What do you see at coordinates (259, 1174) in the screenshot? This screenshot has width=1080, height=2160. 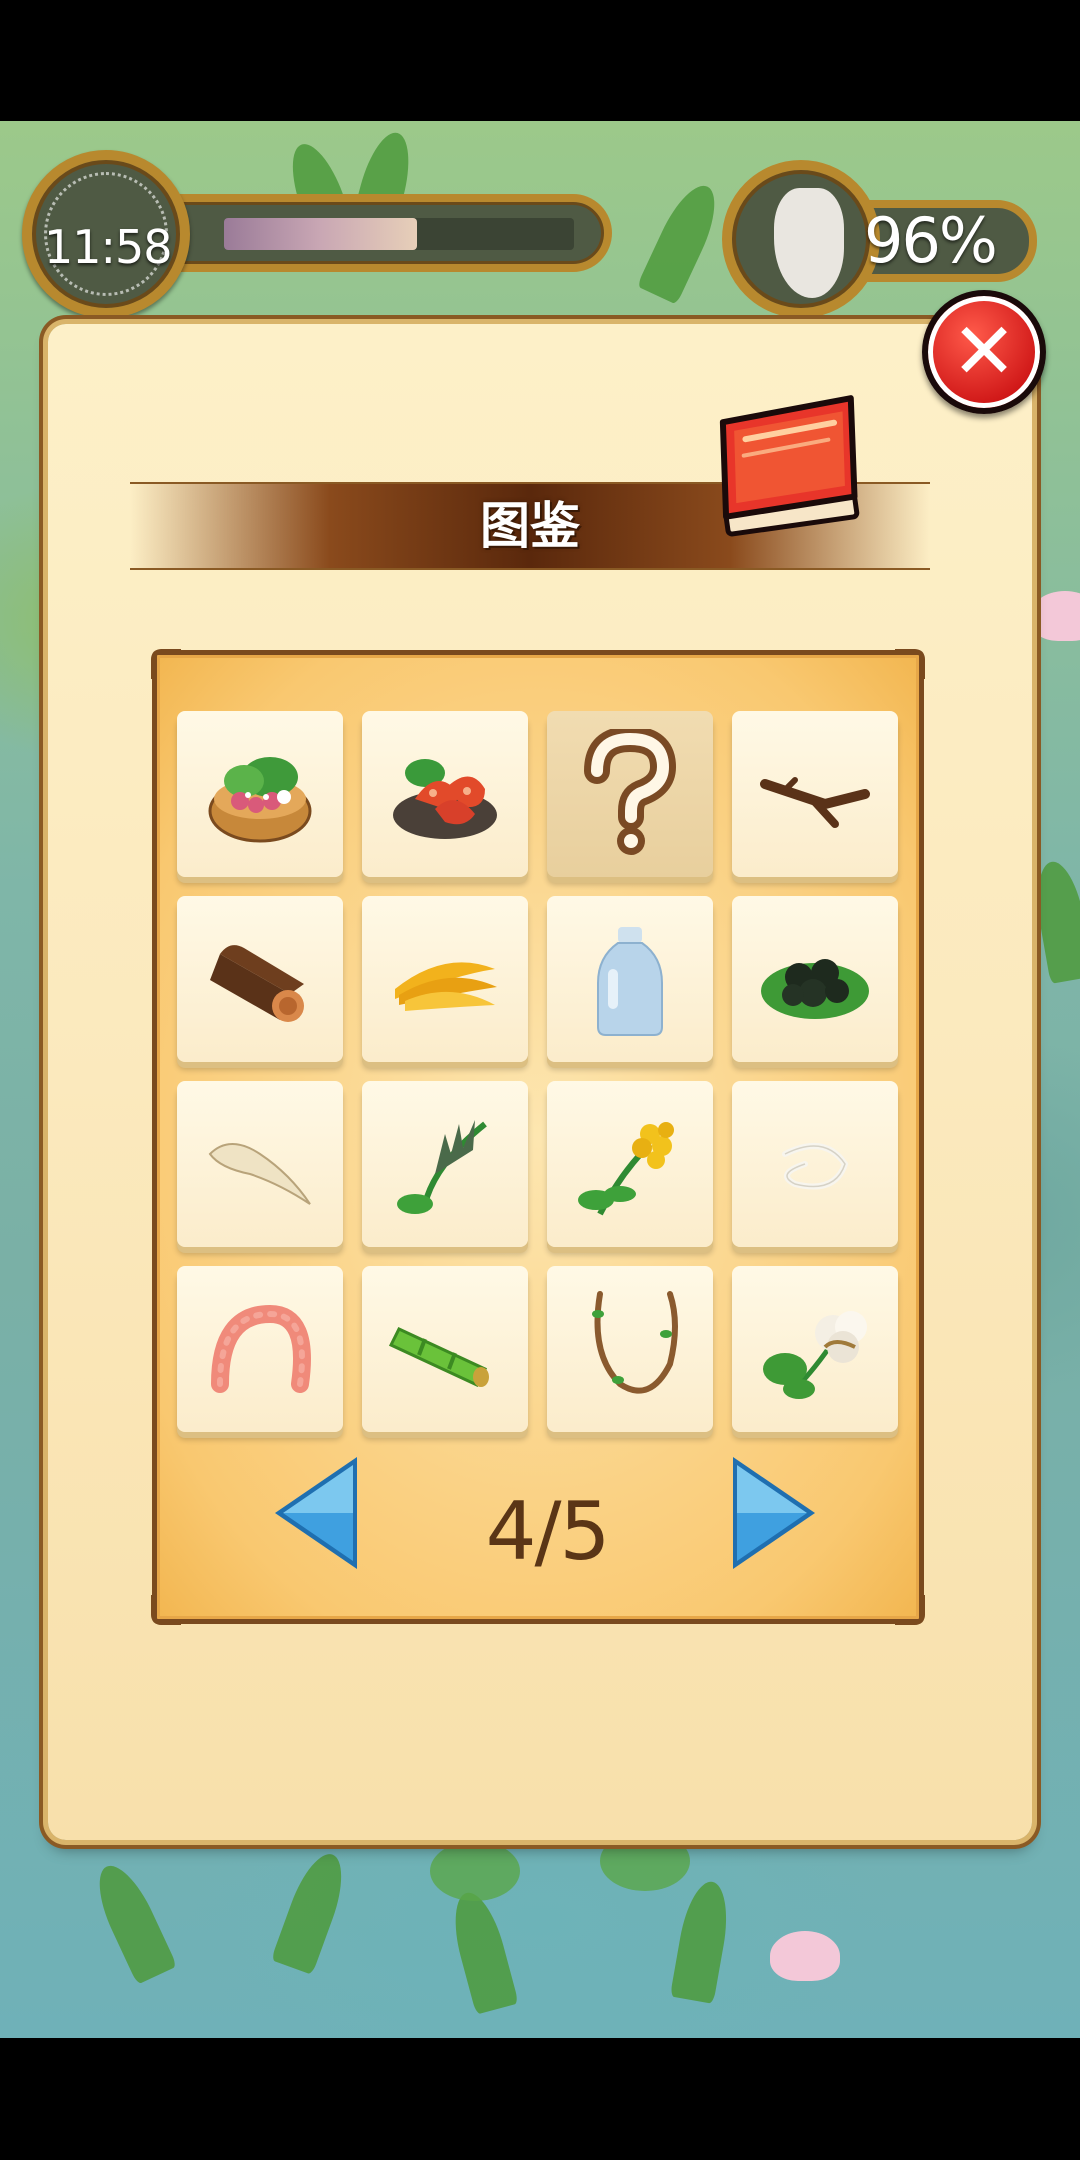 I see `tusk-root-icon` at bounding box center [259, 1174].